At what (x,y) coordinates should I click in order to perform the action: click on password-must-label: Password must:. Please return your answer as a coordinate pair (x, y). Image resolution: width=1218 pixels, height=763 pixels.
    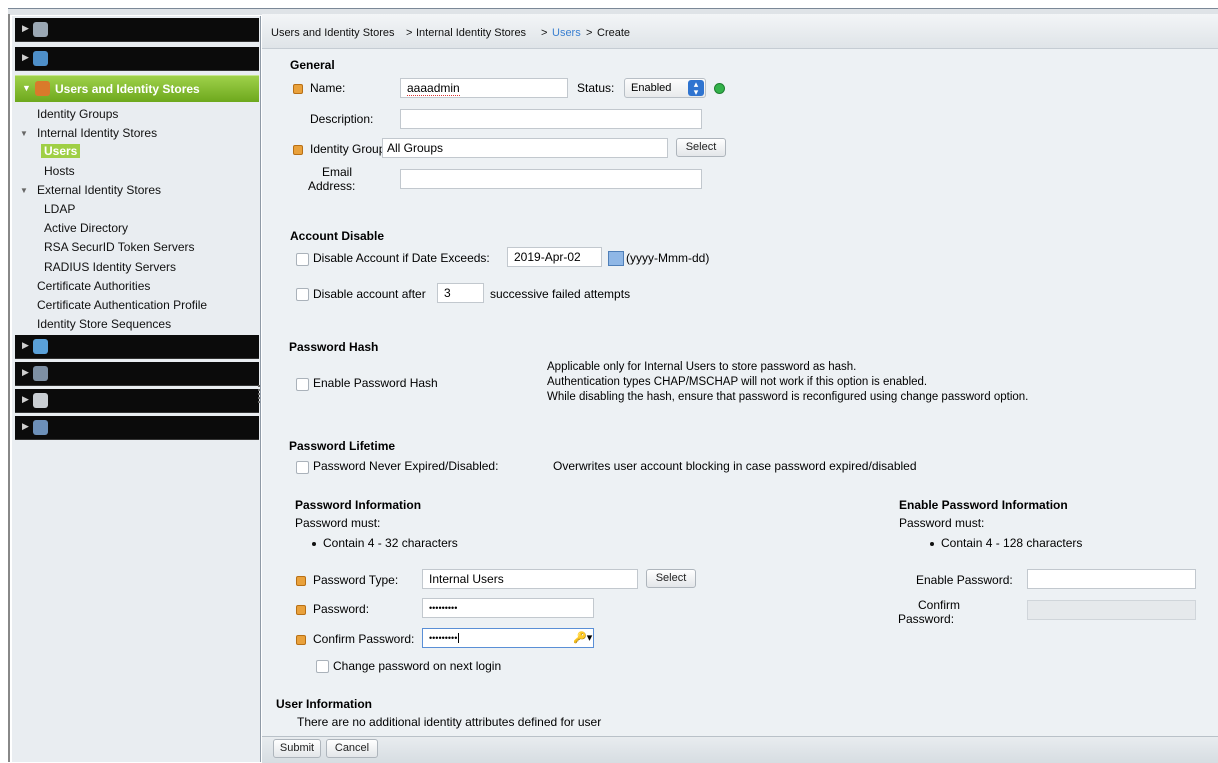
    Looking at the image, I should click on (338, 523).